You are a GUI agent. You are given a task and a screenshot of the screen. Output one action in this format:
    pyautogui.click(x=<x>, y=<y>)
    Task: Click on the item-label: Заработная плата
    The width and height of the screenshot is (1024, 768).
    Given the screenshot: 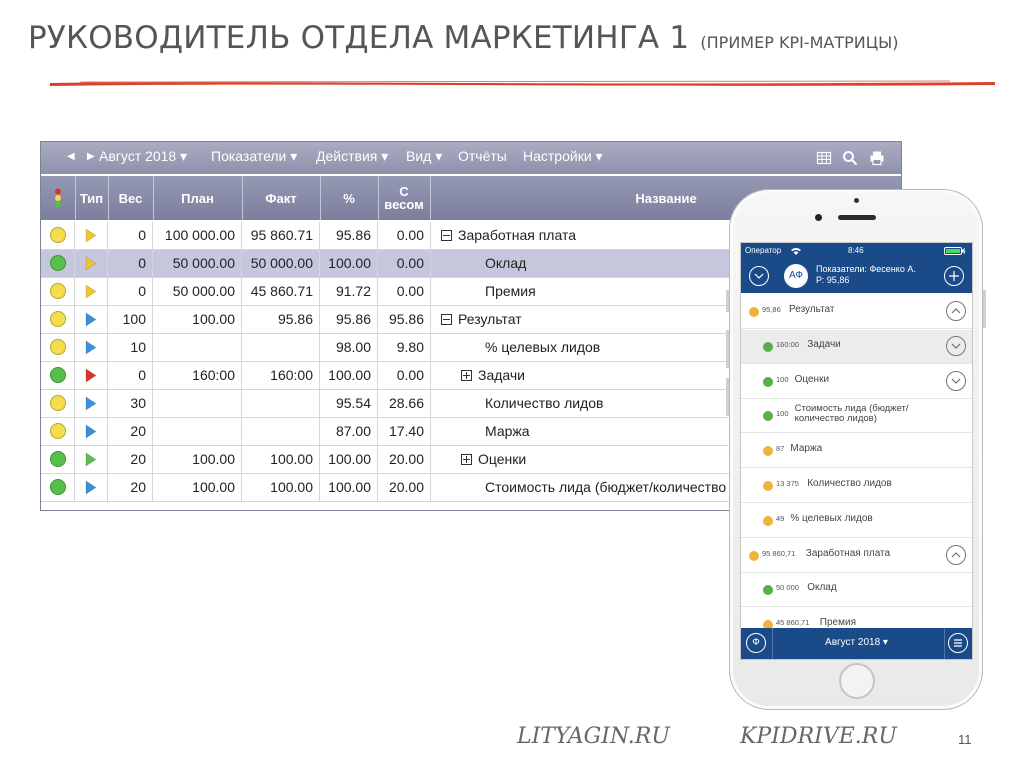 What is the action you would take?
    pyautogui.click(x=848, y=553)
    